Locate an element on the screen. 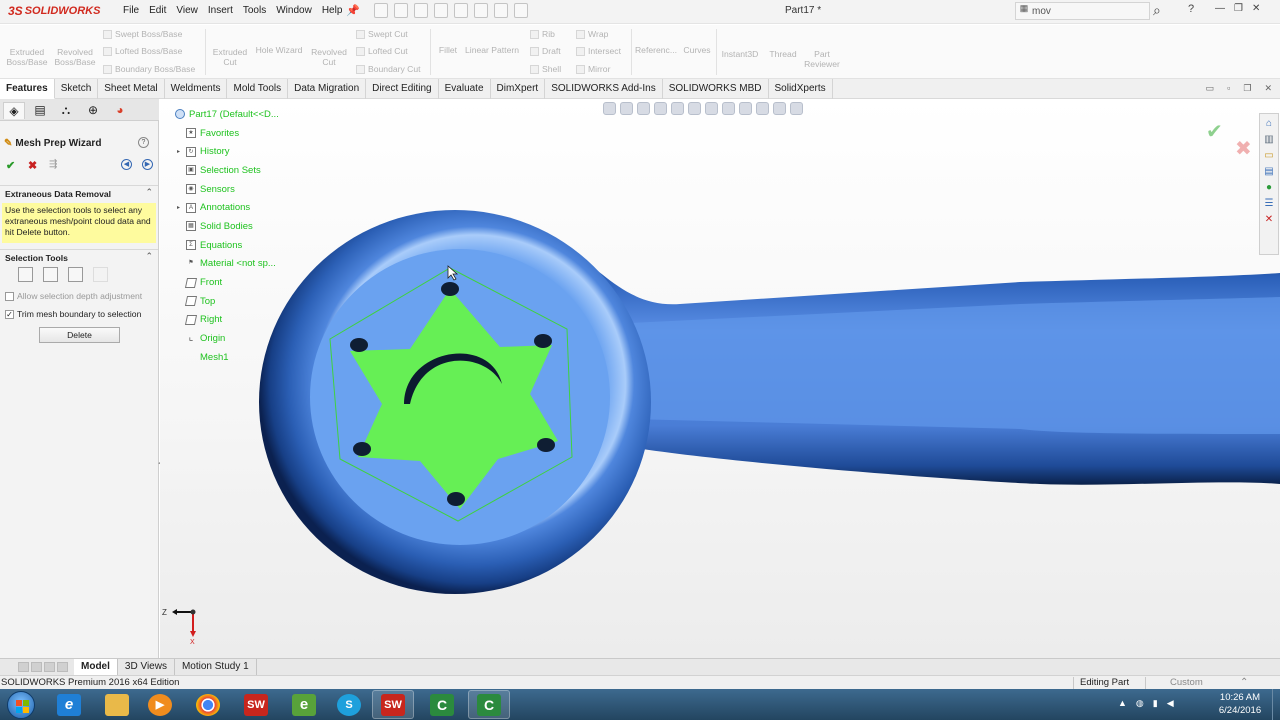  confirm-cancel-icon: ✖ is located at coordinates (1243, 148).